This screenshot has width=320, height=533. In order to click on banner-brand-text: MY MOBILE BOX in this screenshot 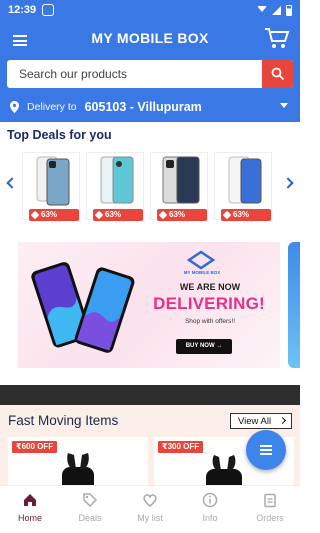, I will do `click(202, 272)`.